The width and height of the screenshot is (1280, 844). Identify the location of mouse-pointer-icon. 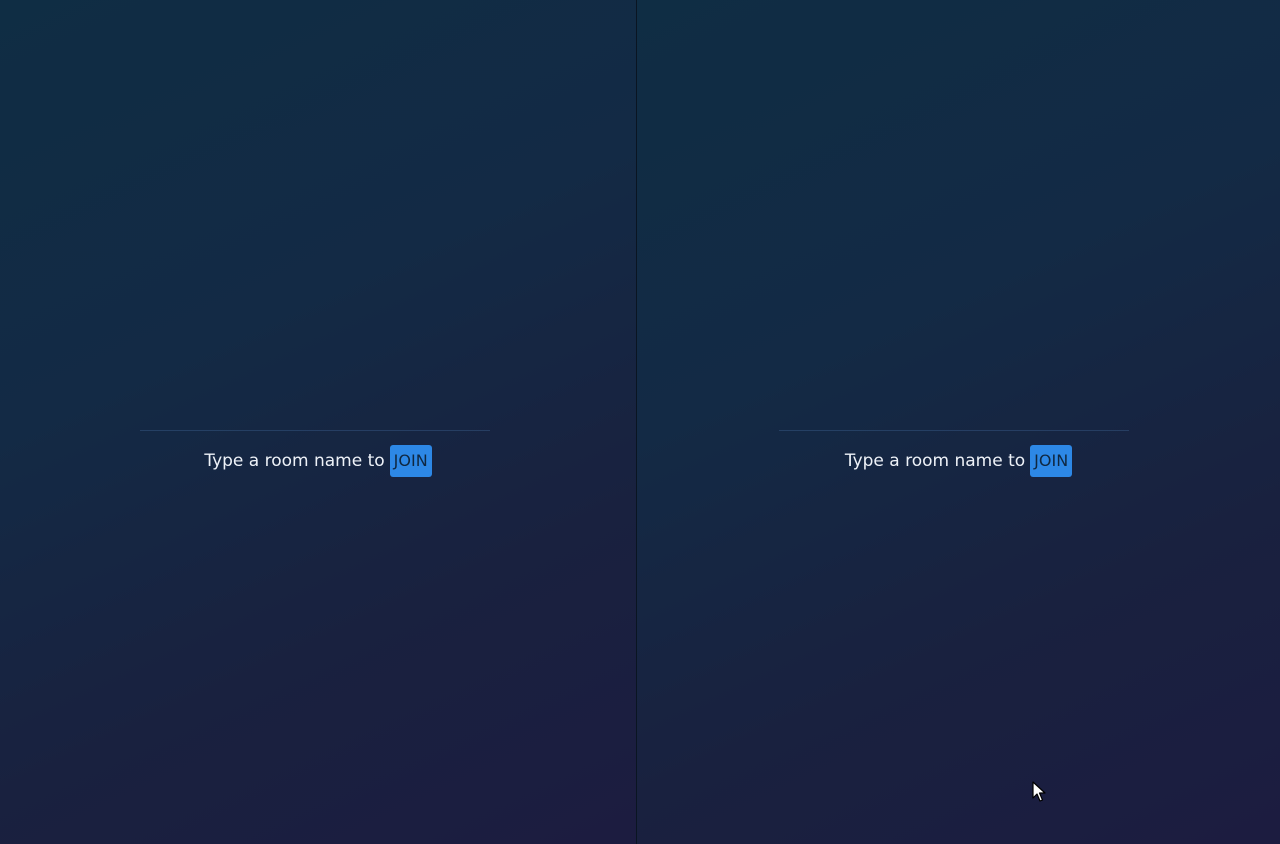
(1039, 791).